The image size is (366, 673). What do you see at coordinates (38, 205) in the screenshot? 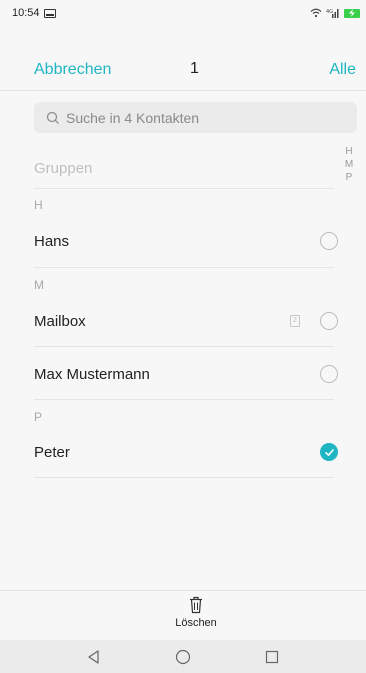
I see `section-header-h: H` at bounding box center [38, 205].